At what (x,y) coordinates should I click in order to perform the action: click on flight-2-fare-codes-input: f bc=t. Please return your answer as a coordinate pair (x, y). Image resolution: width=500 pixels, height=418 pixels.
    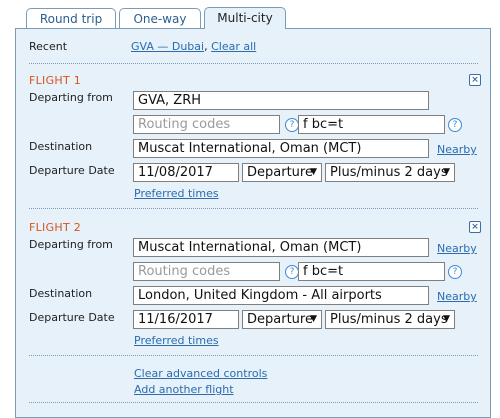
    Looking at the image, I should click on (371, 271).